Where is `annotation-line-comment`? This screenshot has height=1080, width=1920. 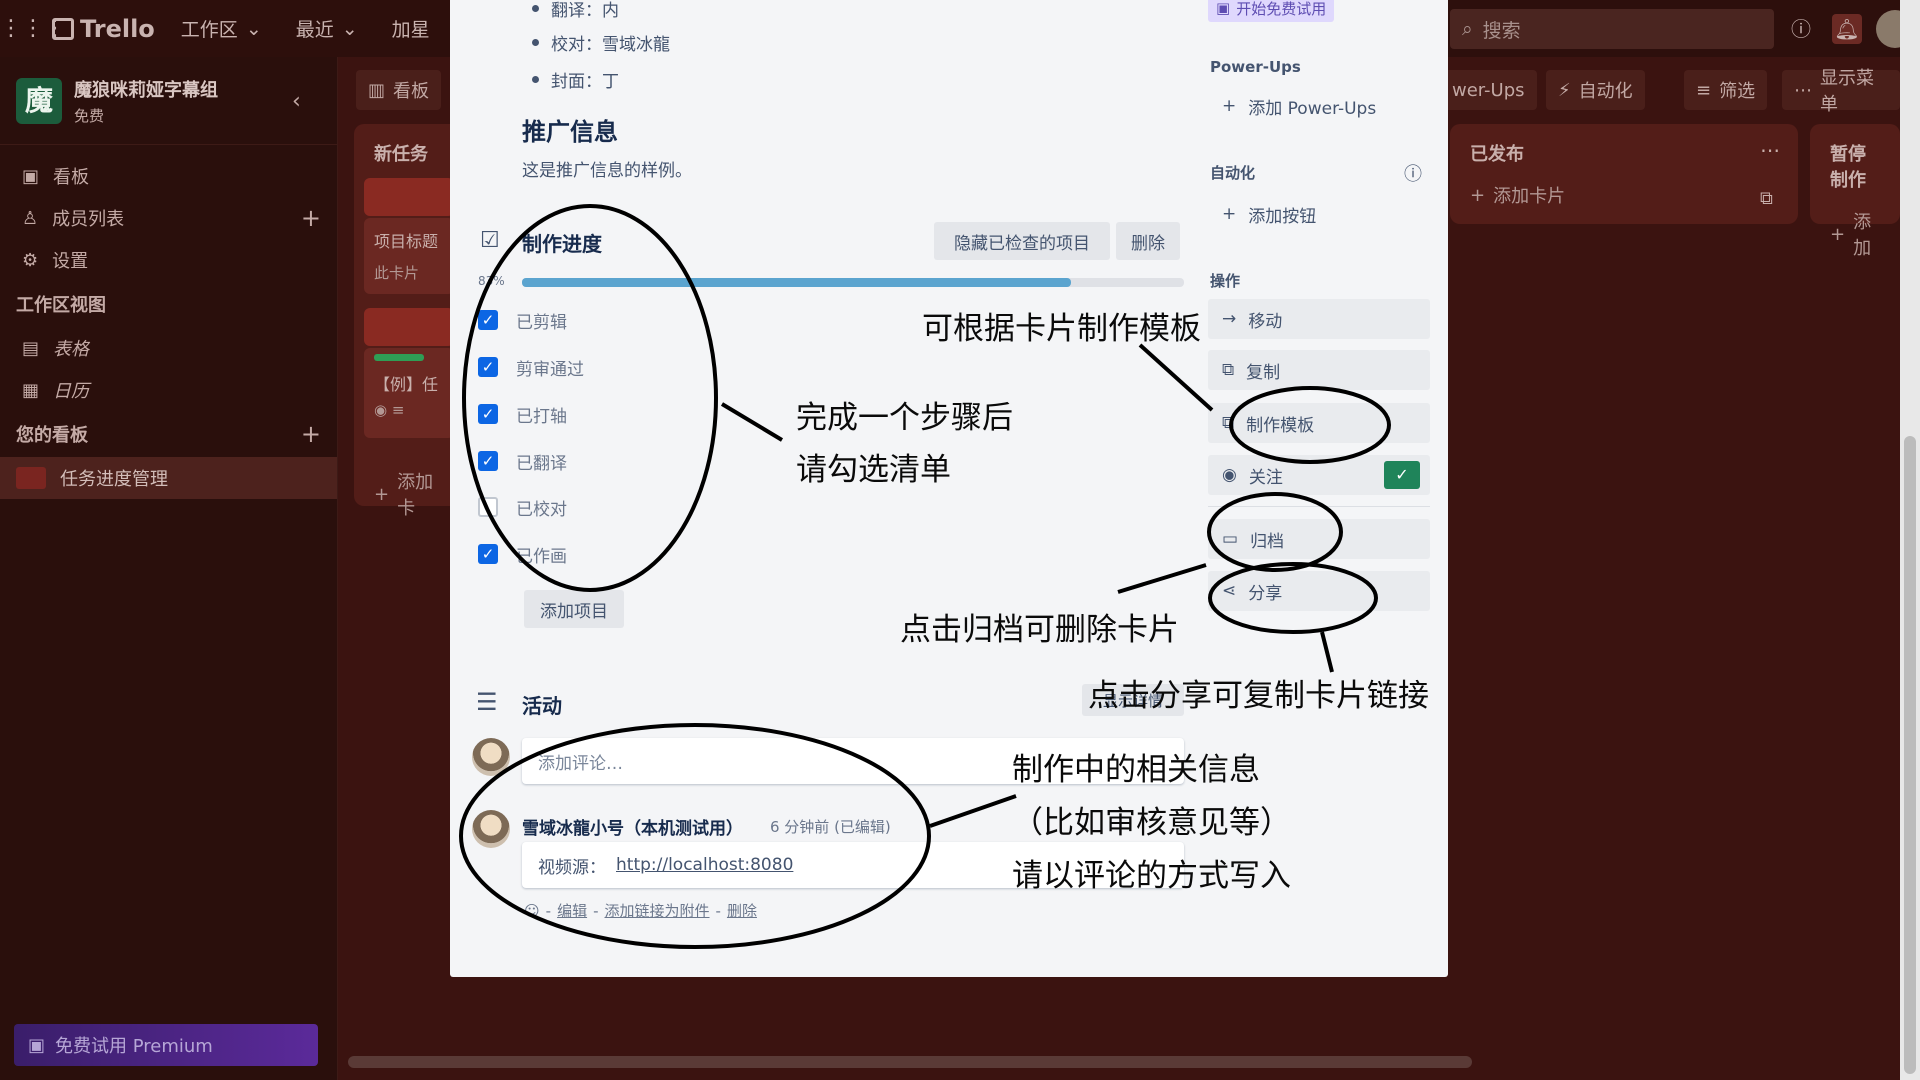
annotation-line-comment is located at coordinates (973, 811).